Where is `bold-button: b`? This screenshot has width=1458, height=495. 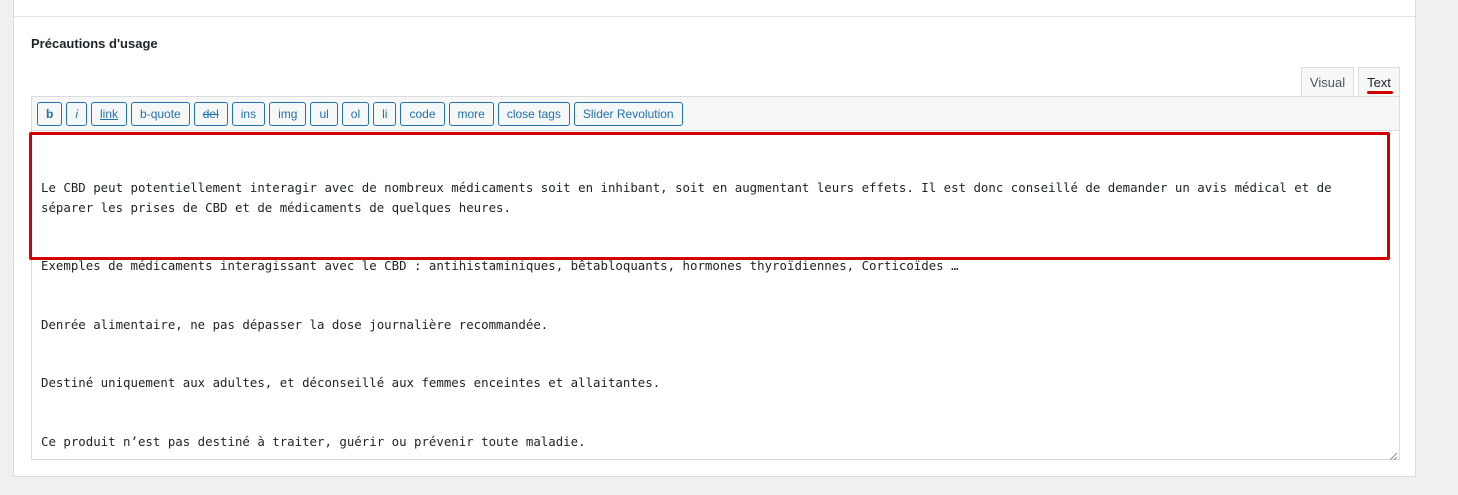
bold-button: b is located at coordinates (50, 113).